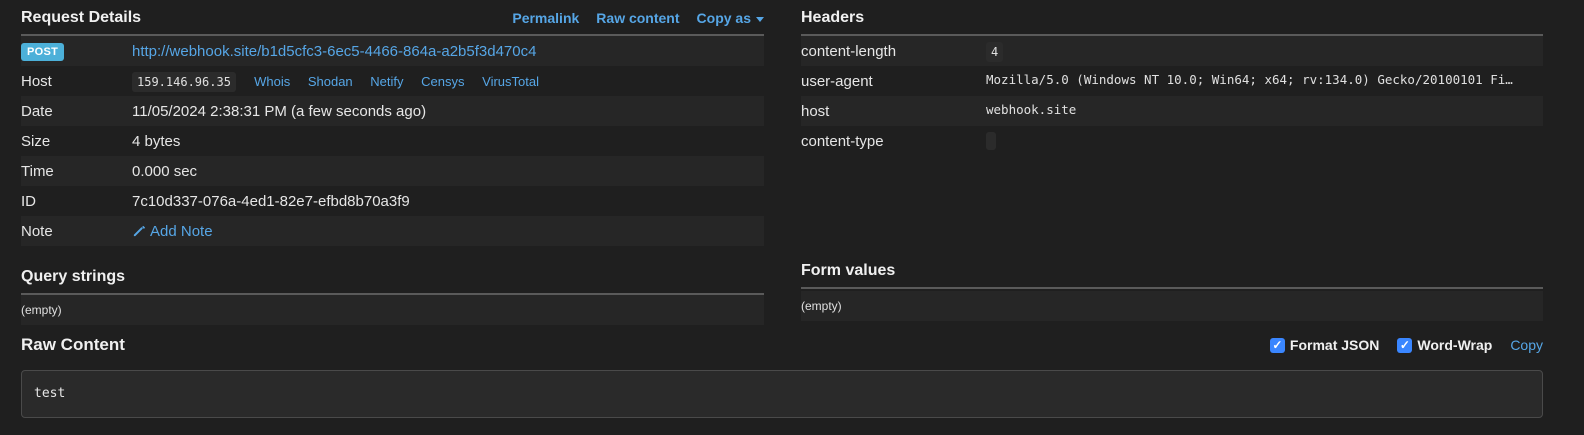  What do you see at coordinates (1172, 18) in the screenshot?
I see `headers-header: Headers` at bounding box center [1172, 18].